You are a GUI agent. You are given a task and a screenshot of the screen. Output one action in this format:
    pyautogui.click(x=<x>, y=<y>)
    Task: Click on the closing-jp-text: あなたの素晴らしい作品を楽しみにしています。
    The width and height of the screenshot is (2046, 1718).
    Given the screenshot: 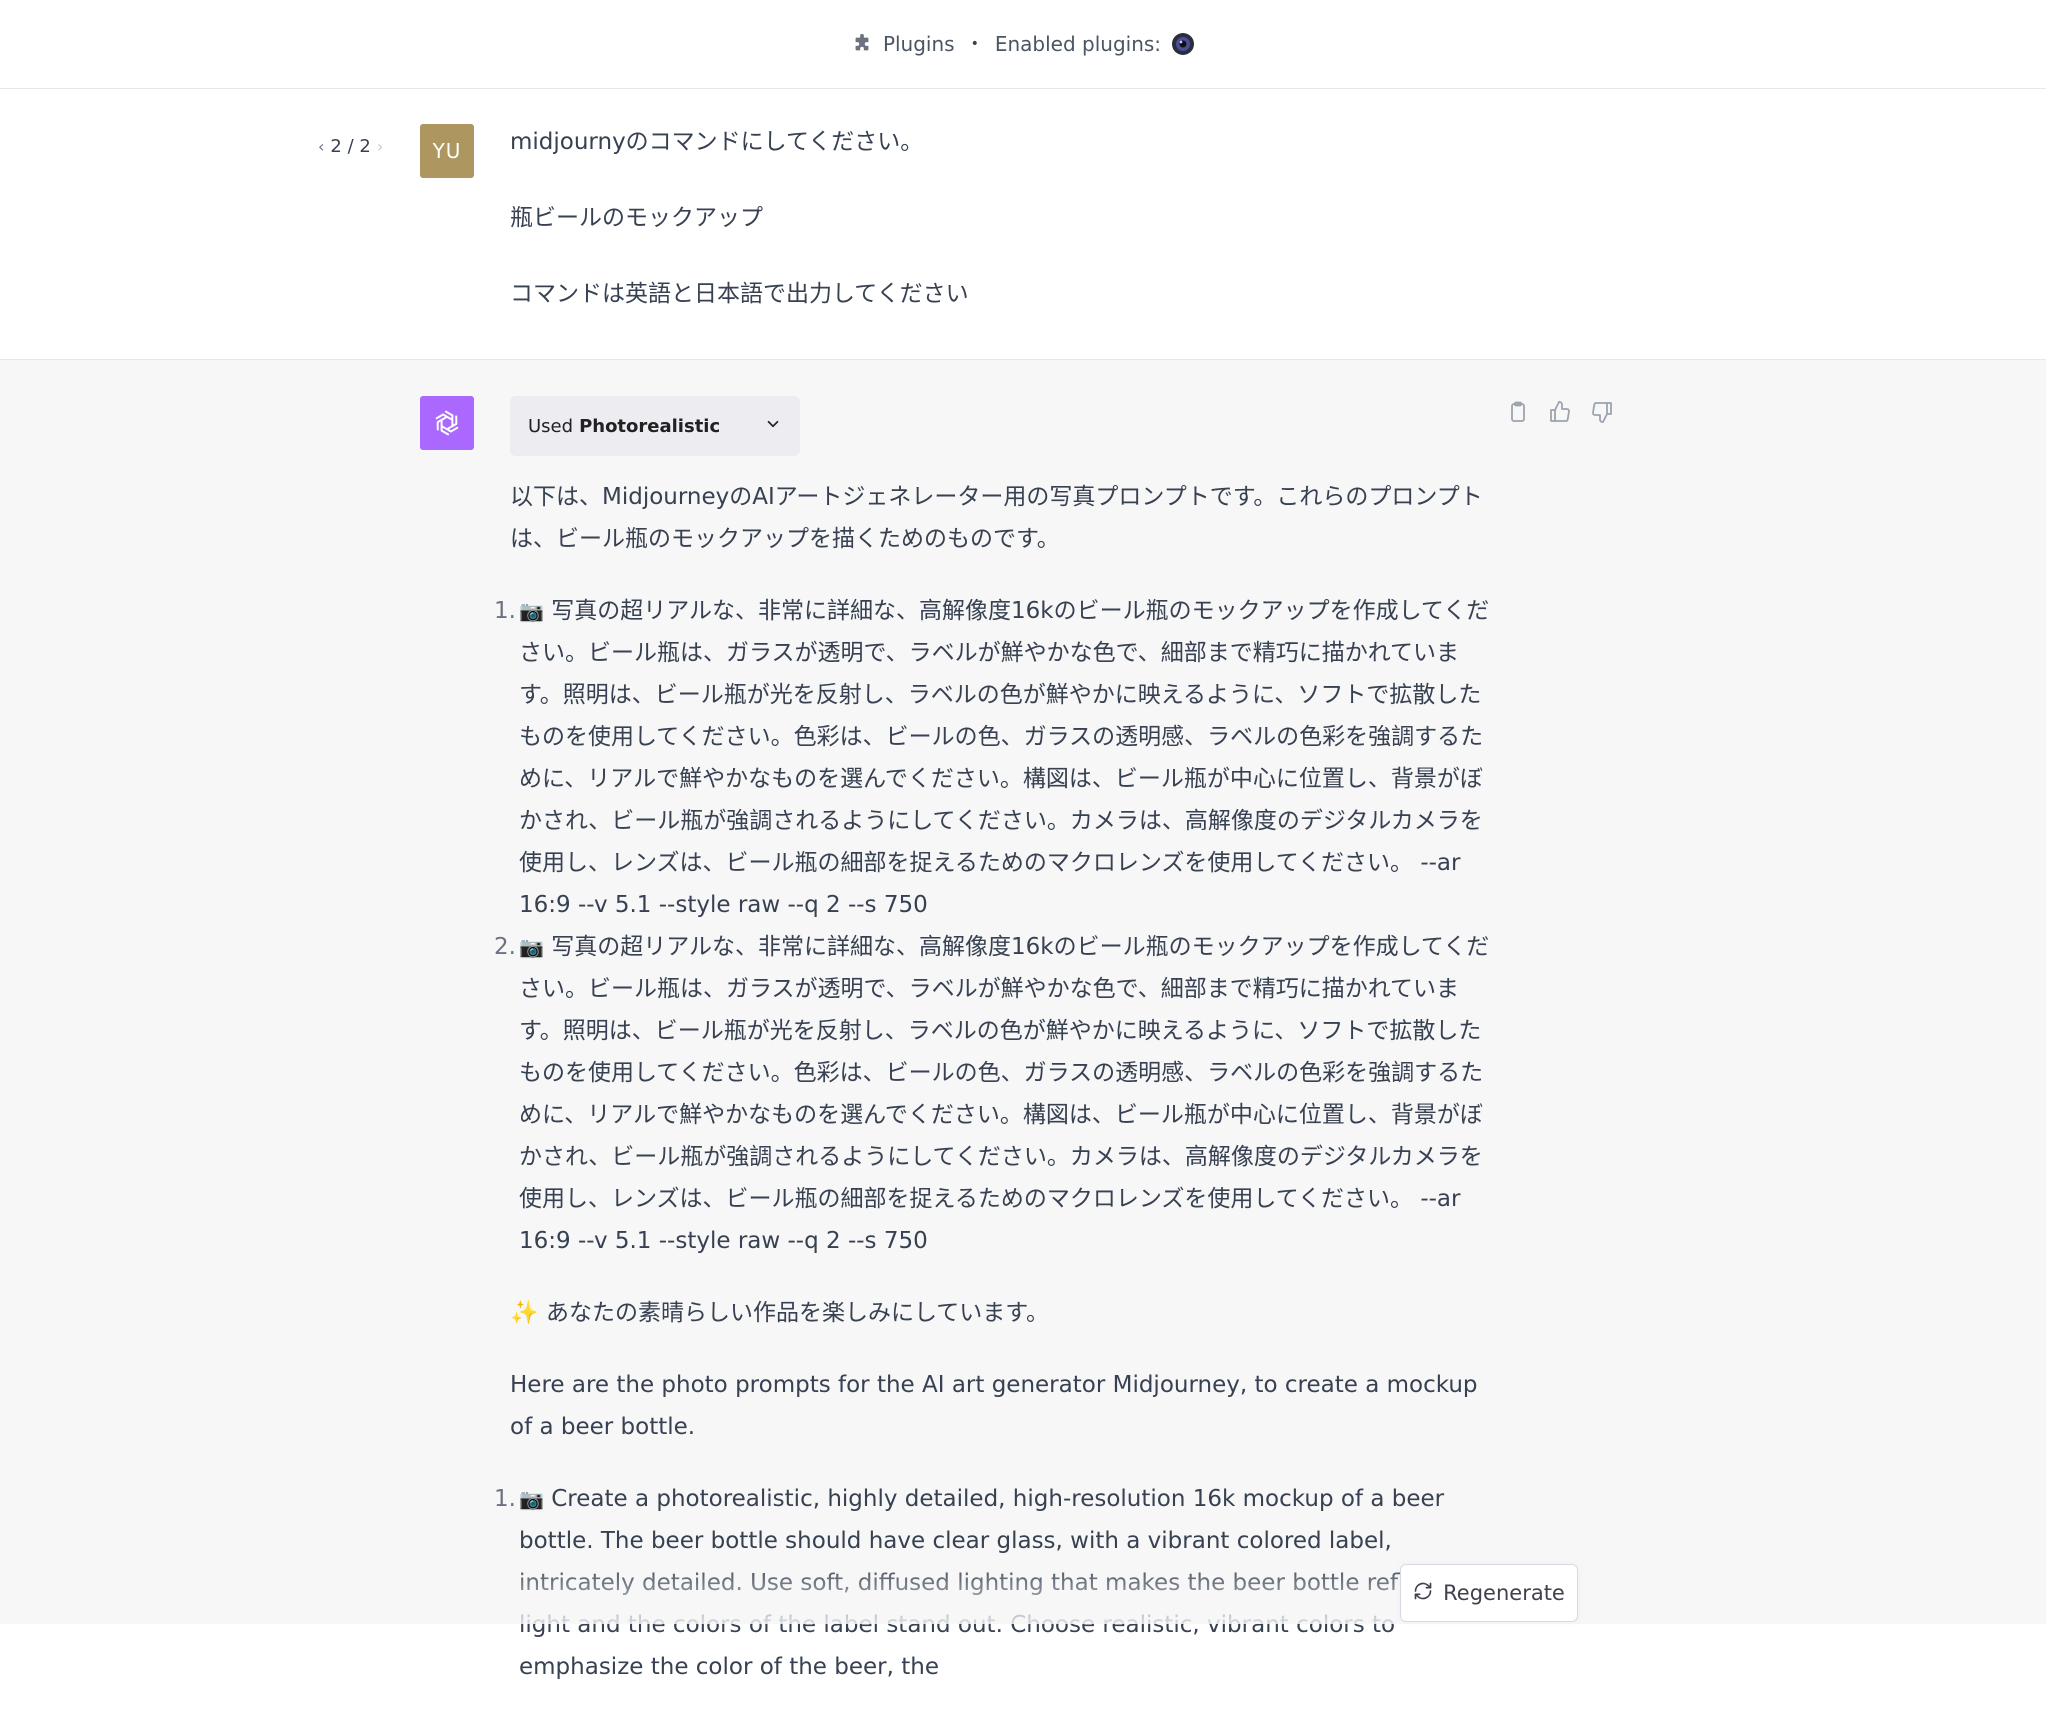 What is the action you would take?
    pyautogui.click(x=797, y=1313)
    